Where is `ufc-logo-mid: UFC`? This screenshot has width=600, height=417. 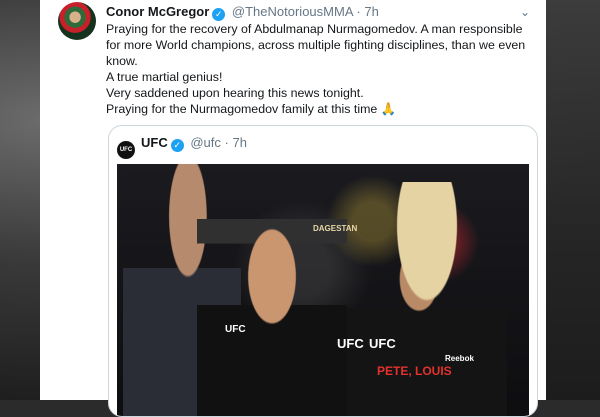 ufc-logo-mid: UFC is located at coordinates (350, 343).